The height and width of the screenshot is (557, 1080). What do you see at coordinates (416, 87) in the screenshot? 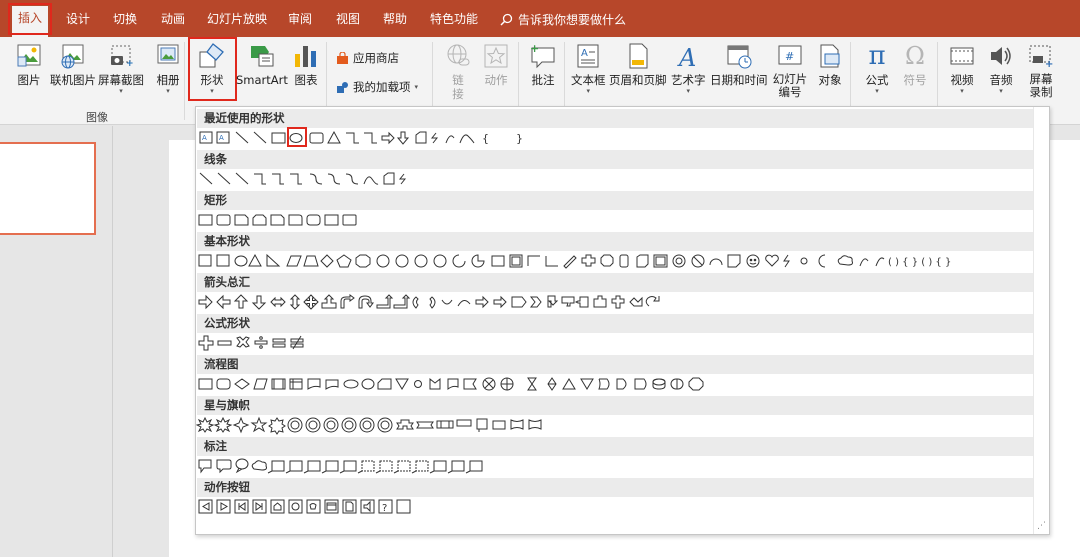
I see `my-addins-dropdown-icon: ▾` at bounding box center [416, 87].